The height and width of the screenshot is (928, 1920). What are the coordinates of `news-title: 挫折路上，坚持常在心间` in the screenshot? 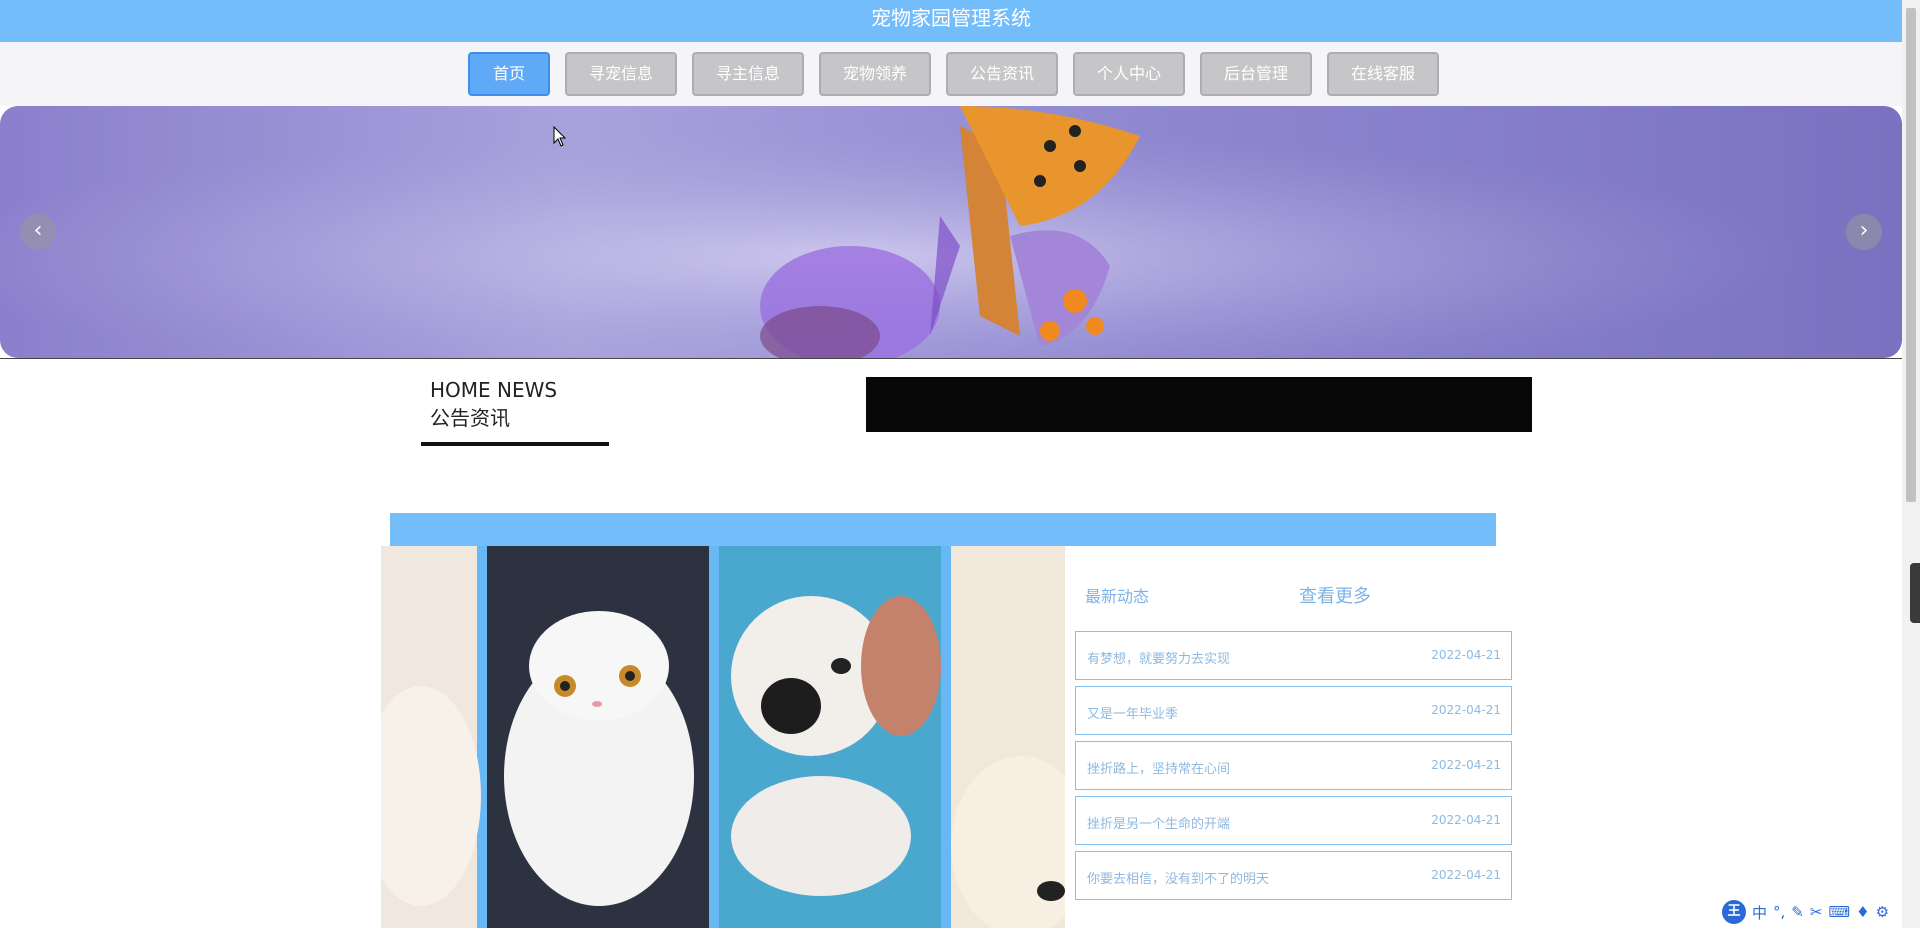 It's located at (1159, 769).